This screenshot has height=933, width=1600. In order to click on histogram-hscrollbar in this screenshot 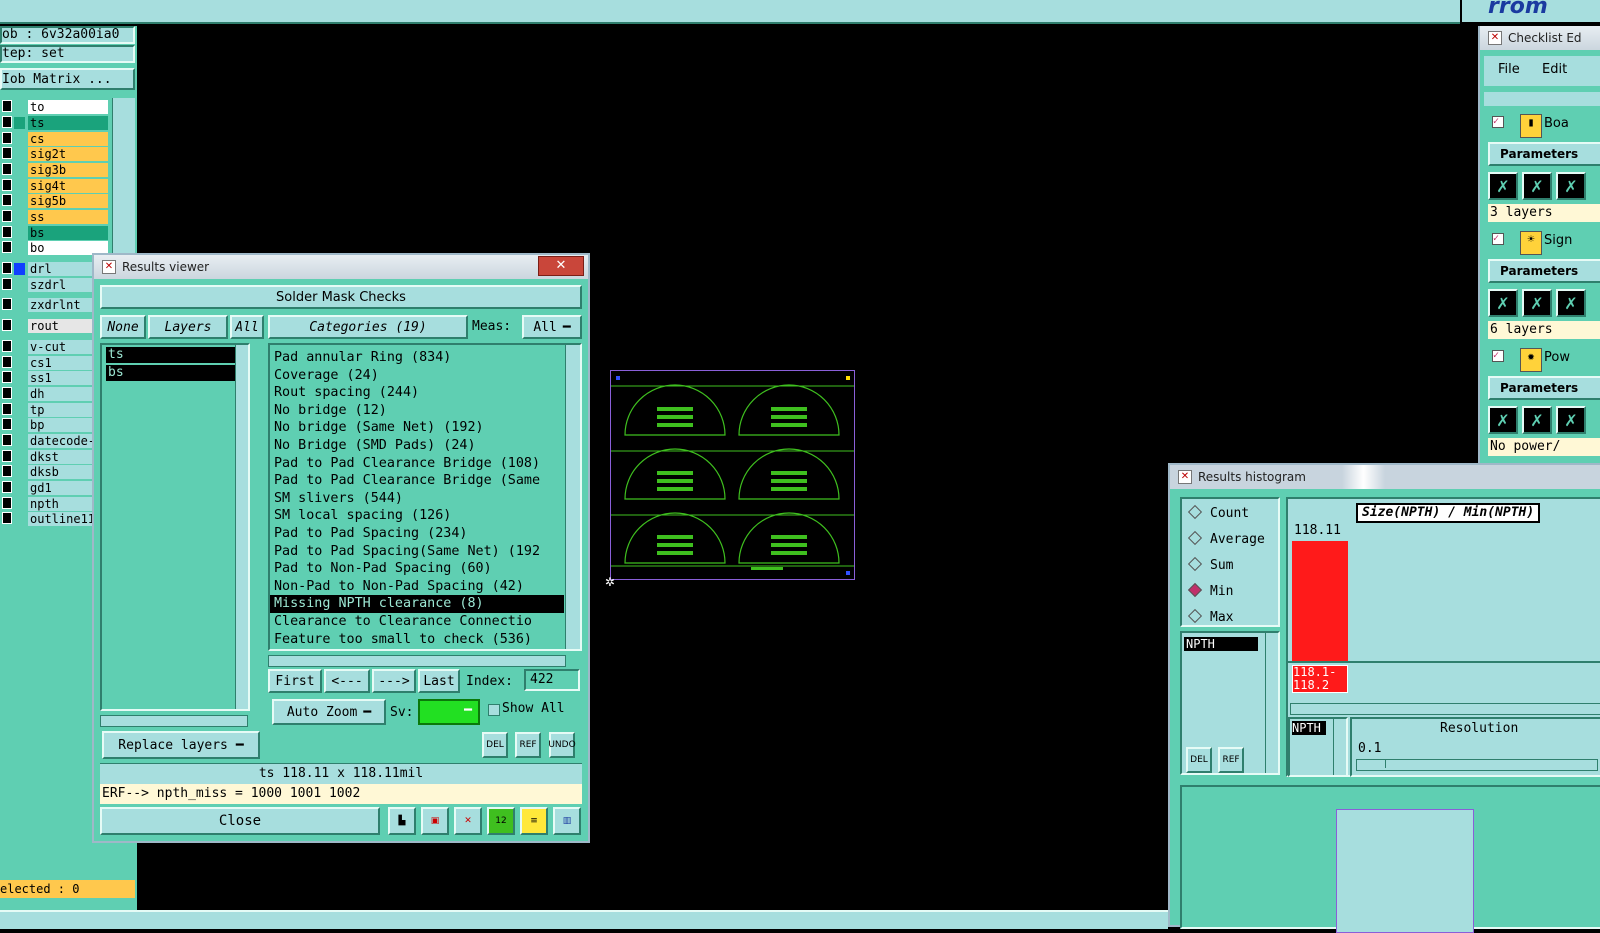, I will do `click(1445, 709)`.